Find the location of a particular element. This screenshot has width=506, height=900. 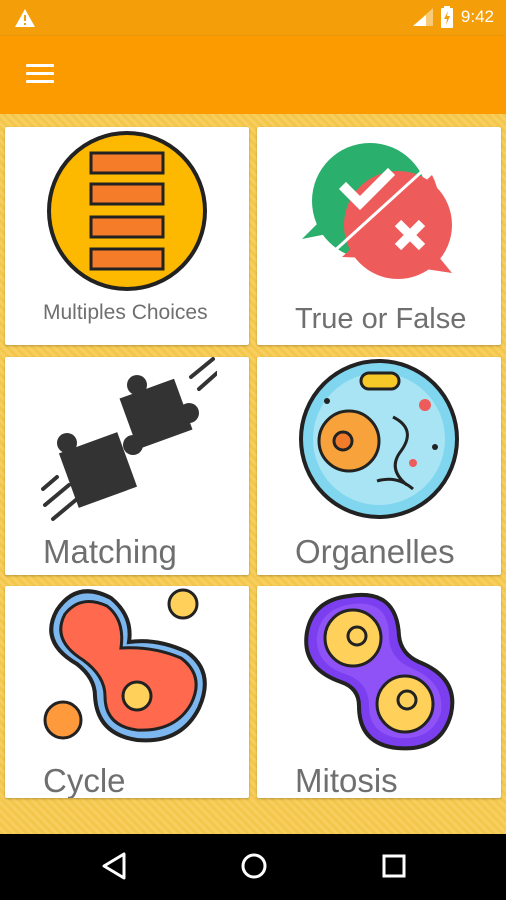

warning-icon is located at coordinates (25, 18).